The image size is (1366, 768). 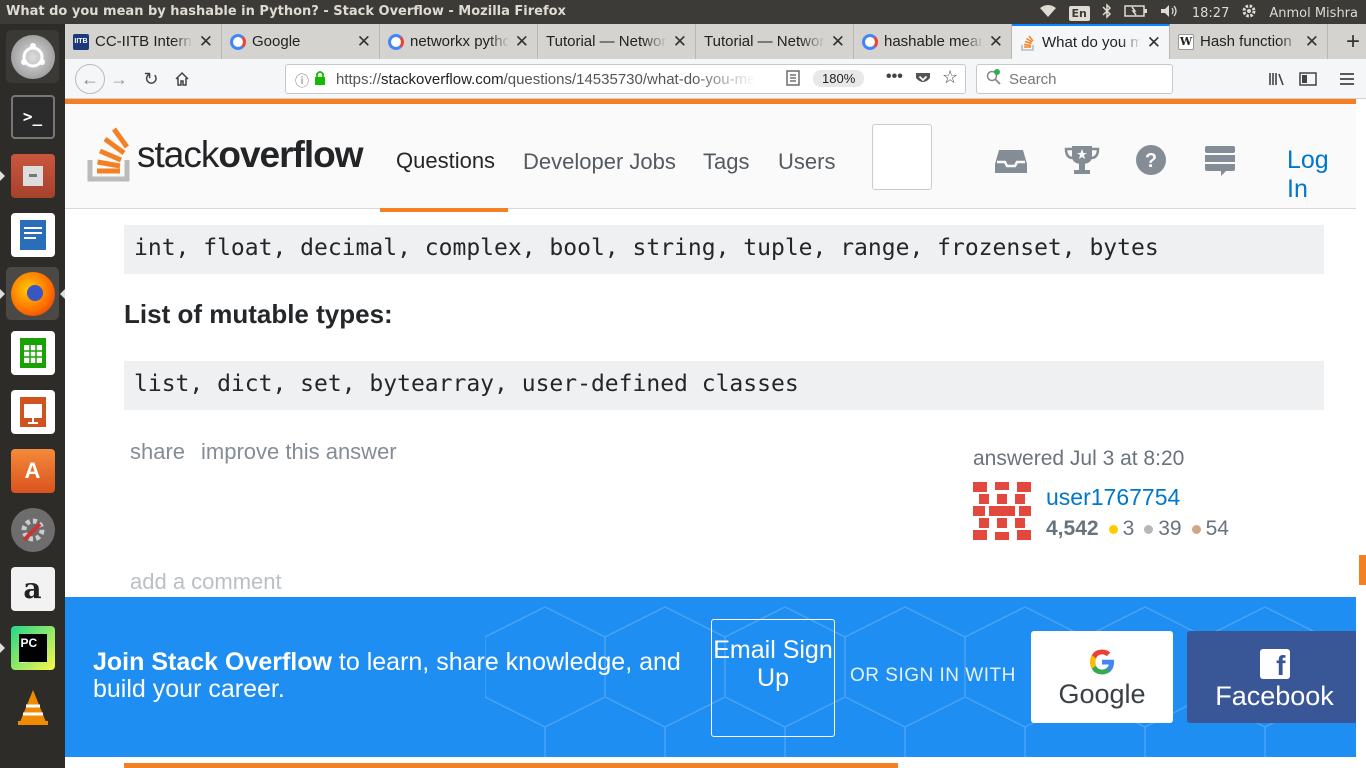 I want to click on libreoffice-writer-icon, so click(x=32, y=234).